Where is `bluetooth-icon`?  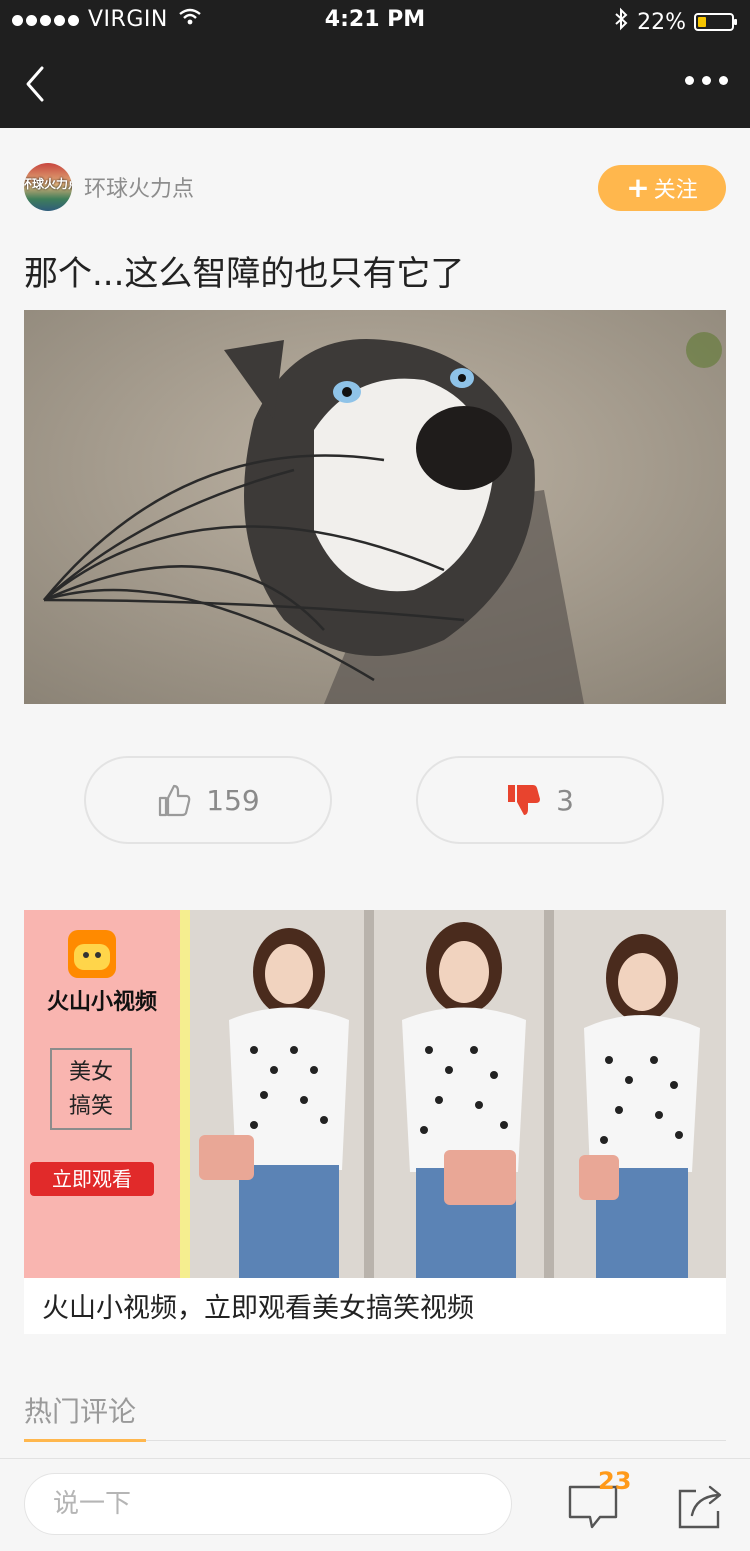
bluetooth-icon is located at coordinates (621, 22).